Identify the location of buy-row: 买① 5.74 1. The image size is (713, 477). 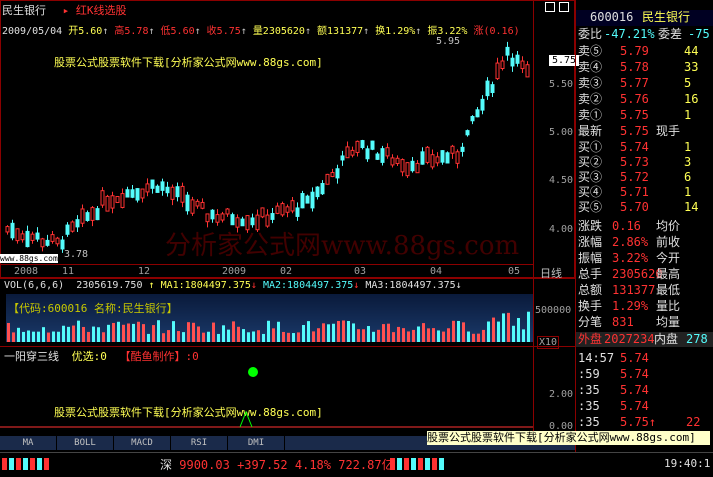
(644, 147).